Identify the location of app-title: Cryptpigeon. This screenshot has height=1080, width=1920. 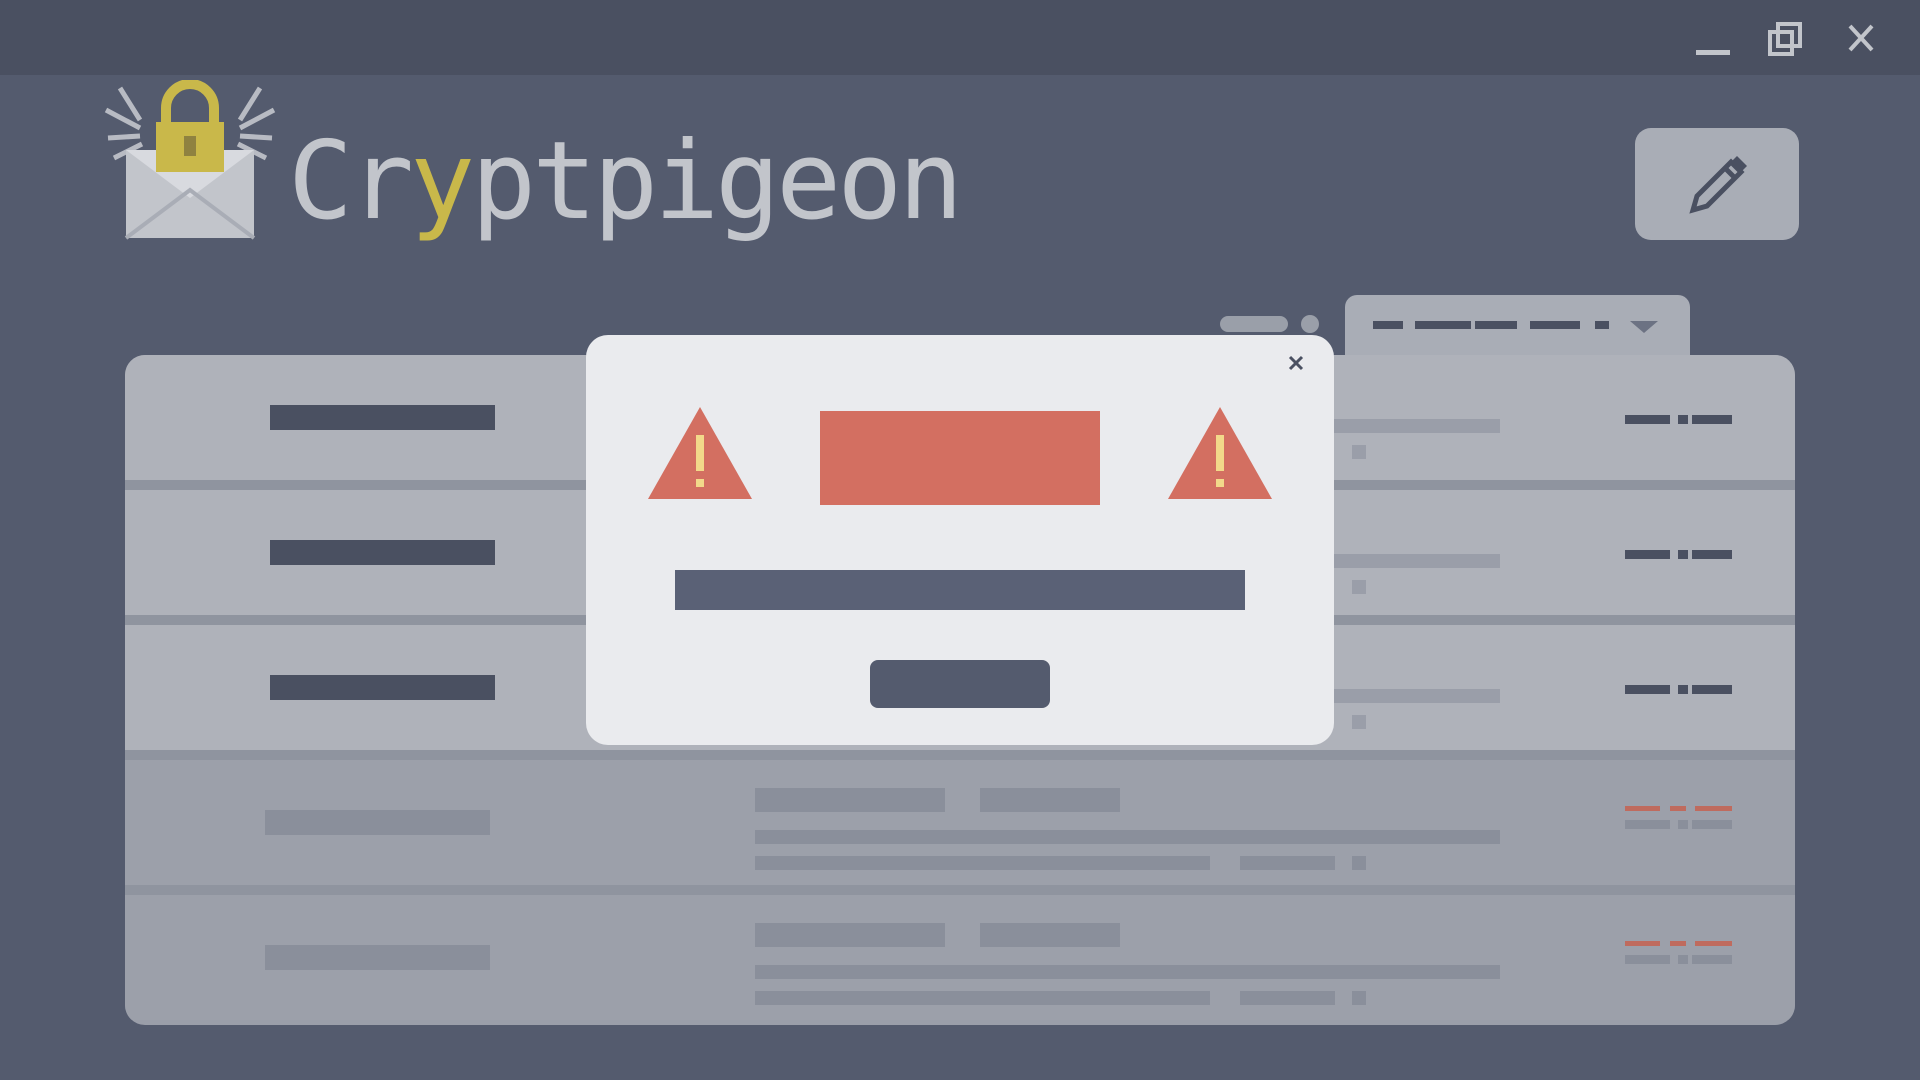
(625, 181).